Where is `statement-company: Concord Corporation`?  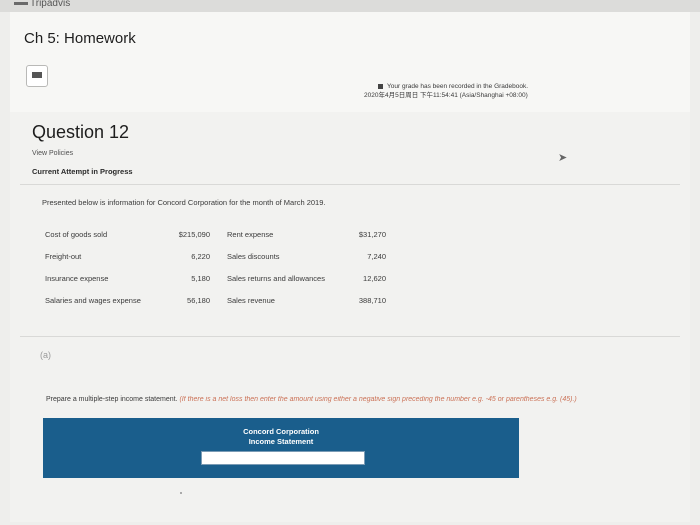 statement-company: Concord Corporation is located at coordinates (281, 431).